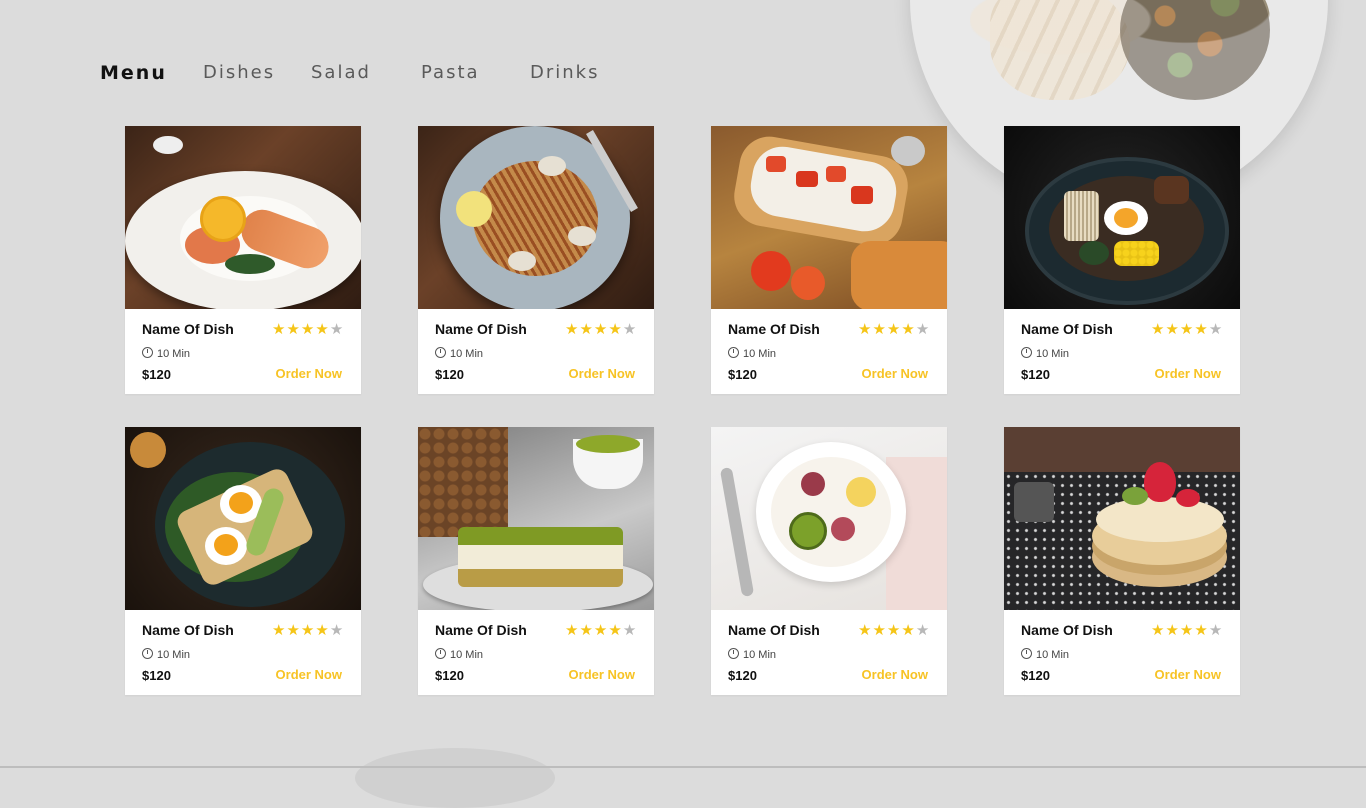 This screenshot has height=808, width=1366. Describe the element at coordinates (243, 217) in the screenshot. I see `grilled-salmon-shrimp-photo` at that location.